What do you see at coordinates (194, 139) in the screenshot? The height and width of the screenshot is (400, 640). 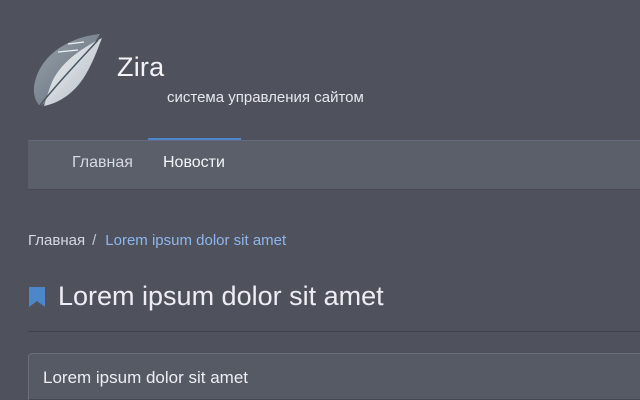 I see `nav-active-indicator` at bounding box center [194, 139].